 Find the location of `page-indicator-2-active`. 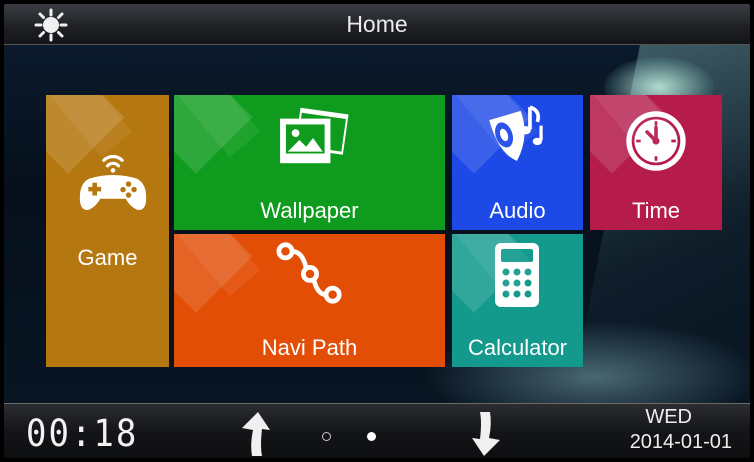

page-indicator-2-active is located at coordinates (371, 436).